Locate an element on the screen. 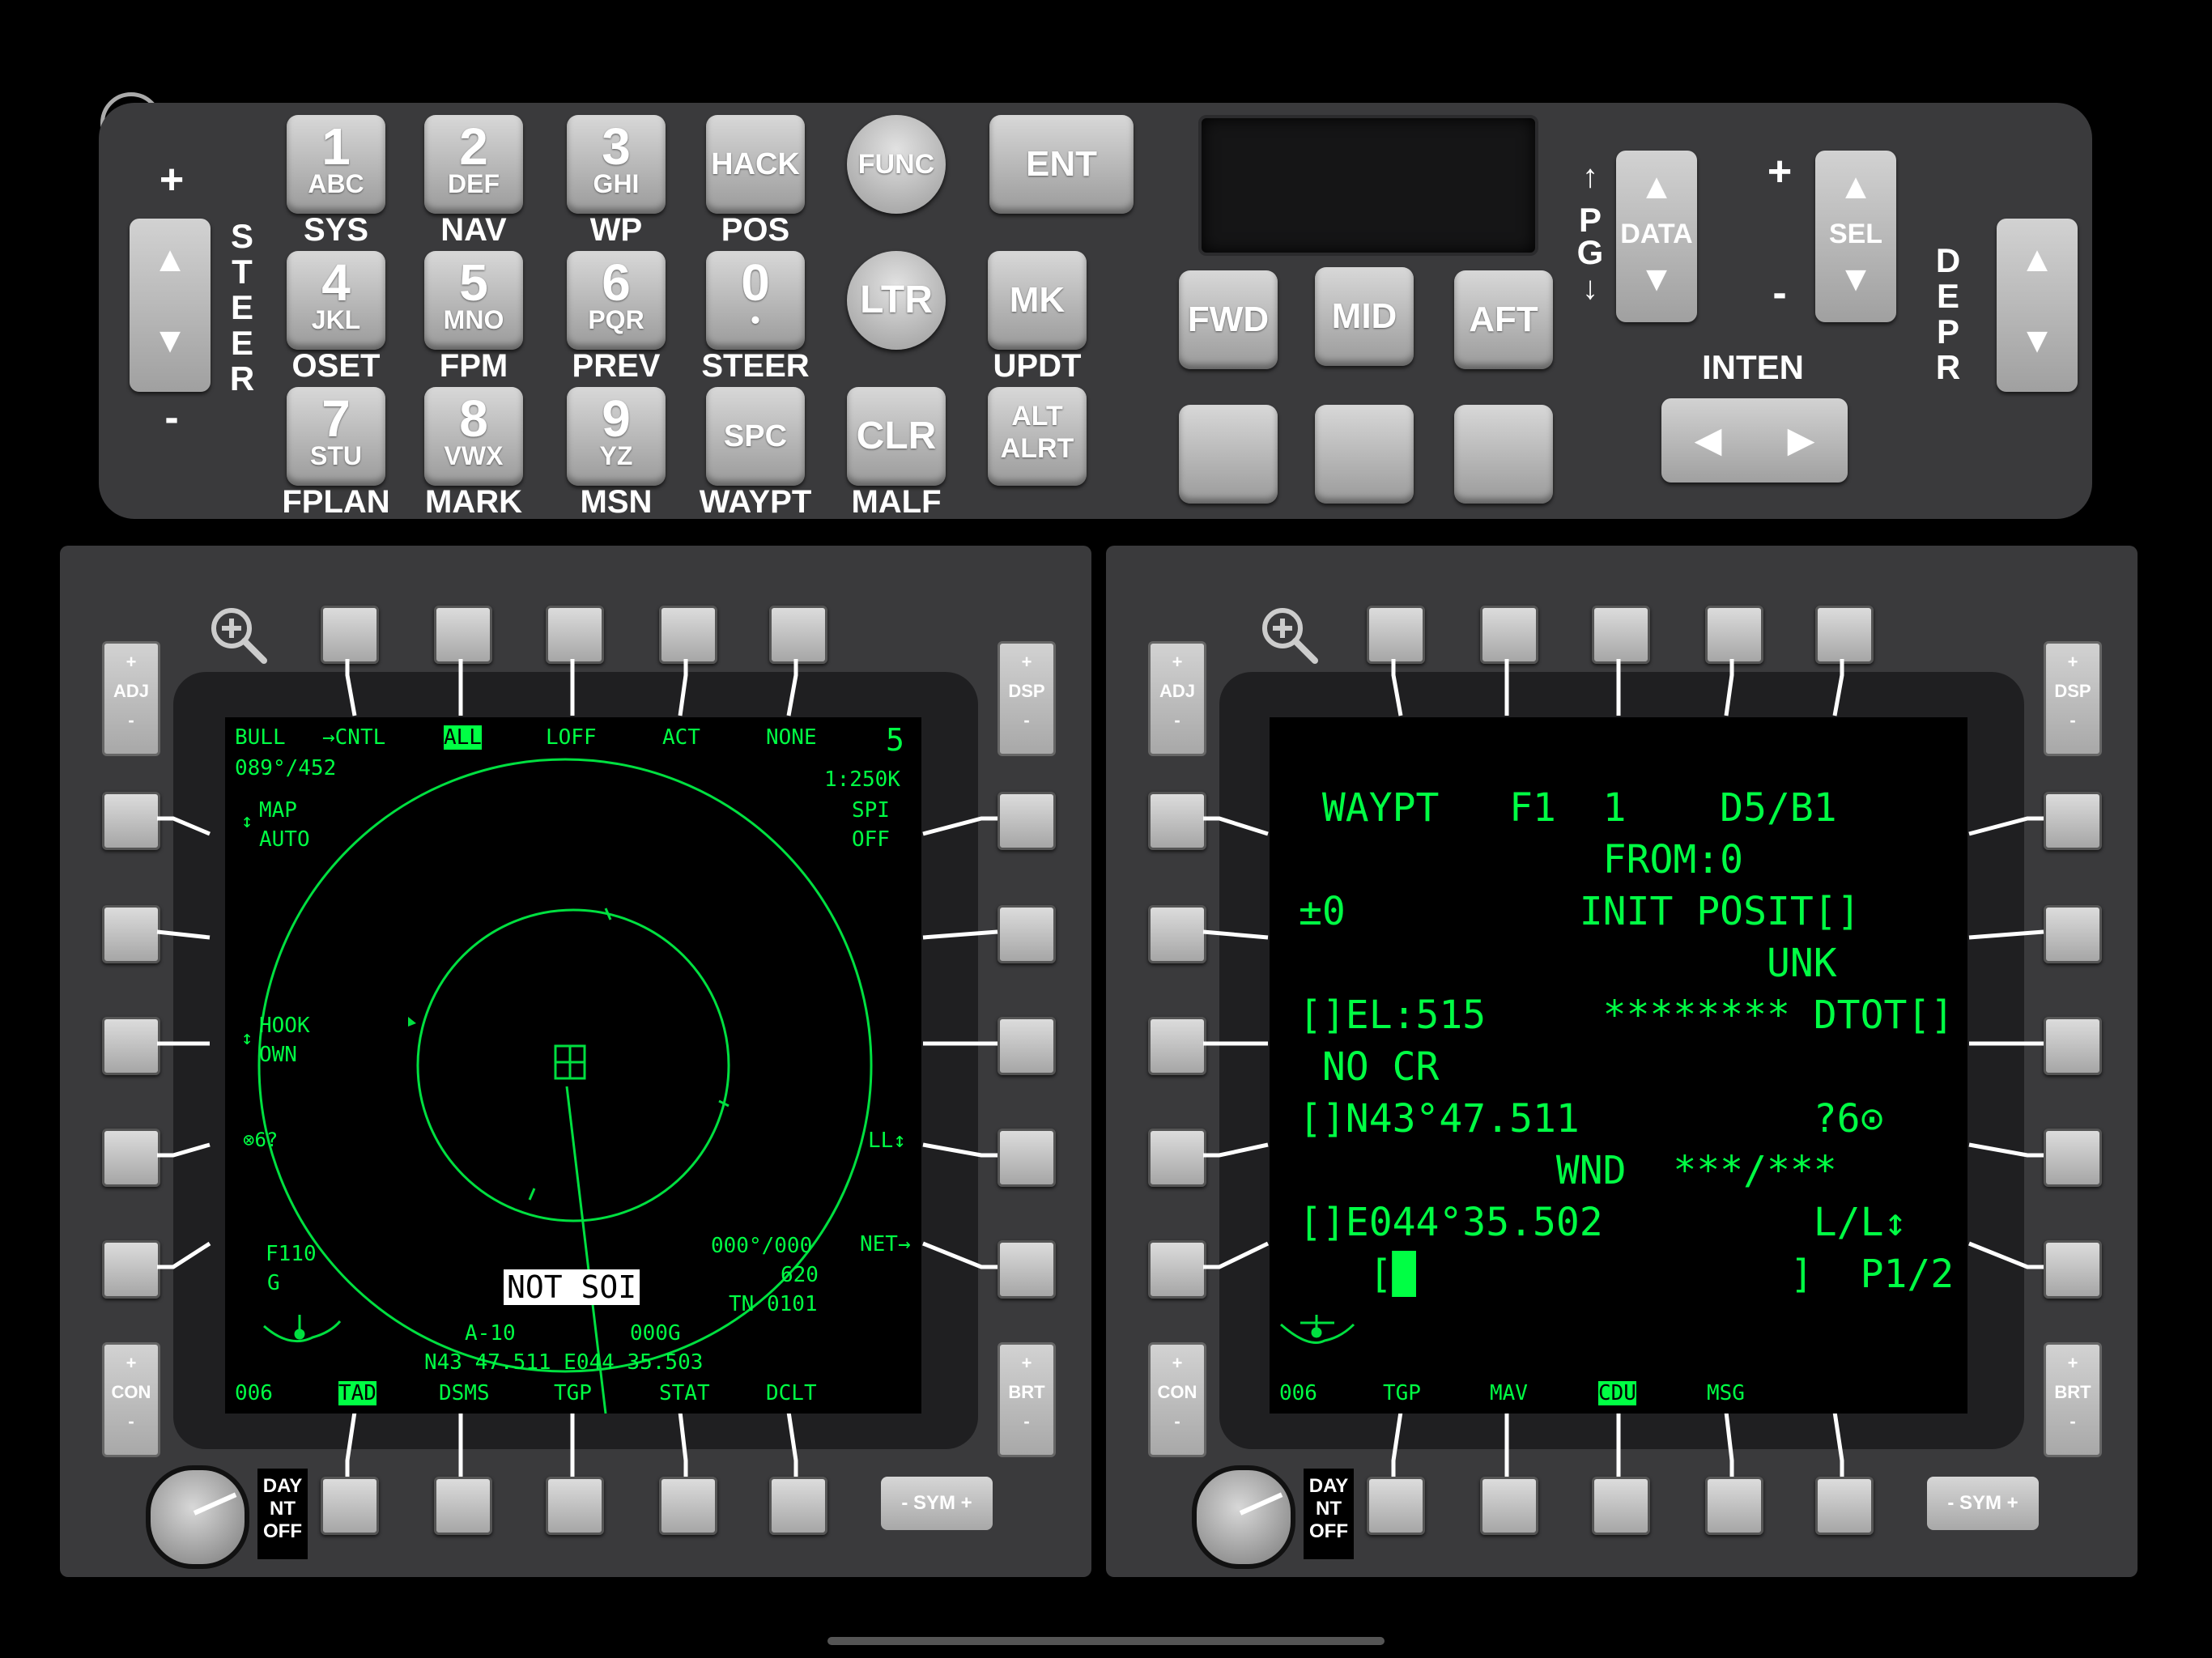  fwd-button: FWD is located at coordinates (1229, 319).